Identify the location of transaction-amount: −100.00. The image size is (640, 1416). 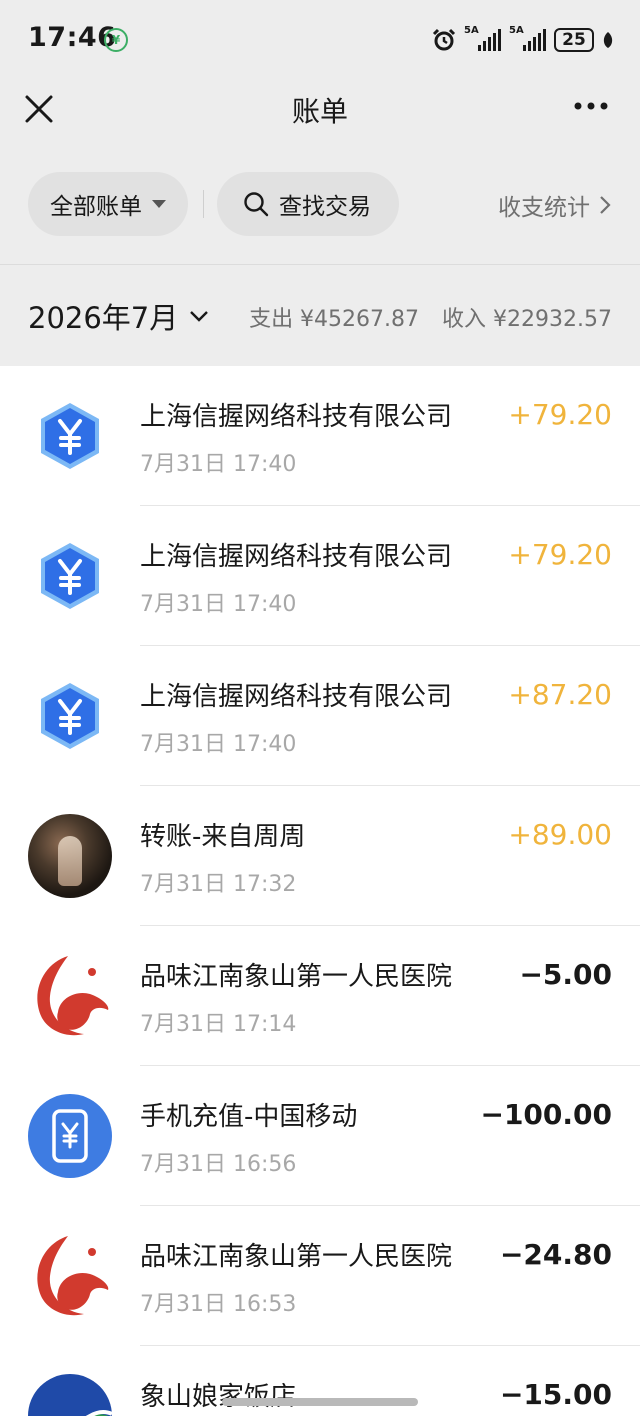
(546, 1114).